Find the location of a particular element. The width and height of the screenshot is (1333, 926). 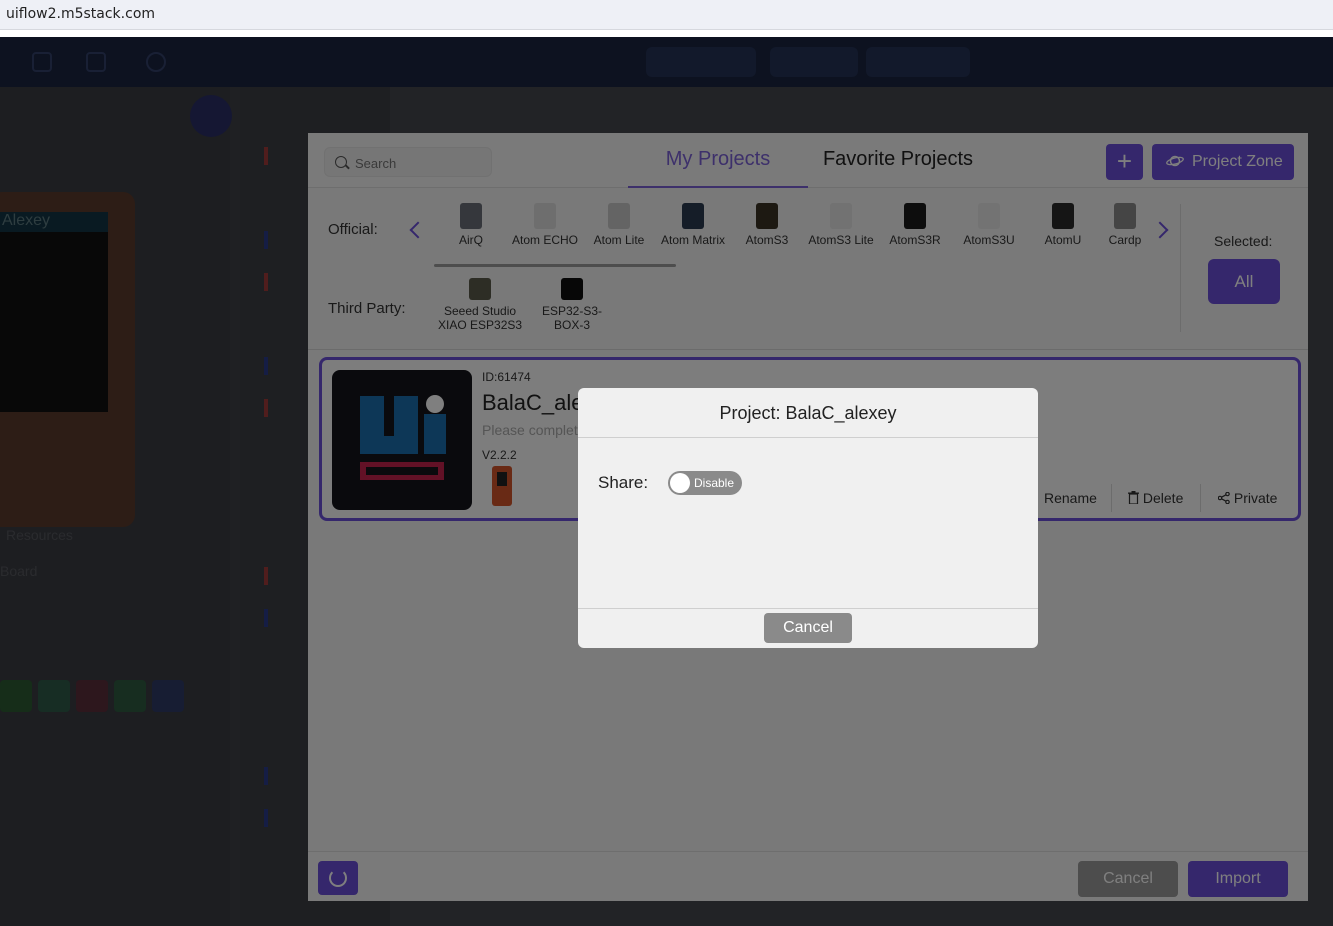

dialog-title: Project: BalaC_alexey is located at coordinates (808, 413).